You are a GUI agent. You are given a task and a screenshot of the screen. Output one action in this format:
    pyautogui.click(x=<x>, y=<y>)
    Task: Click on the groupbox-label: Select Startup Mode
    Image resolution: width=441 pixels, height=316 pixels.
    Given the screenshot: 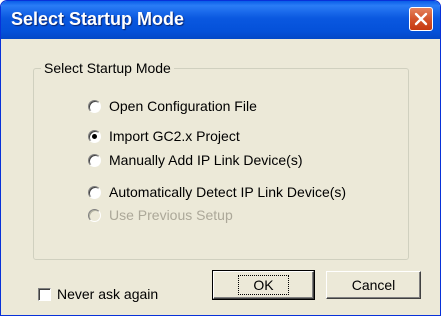 What is the action you would take?
    pyautogui.click(x=107, y=68)
    